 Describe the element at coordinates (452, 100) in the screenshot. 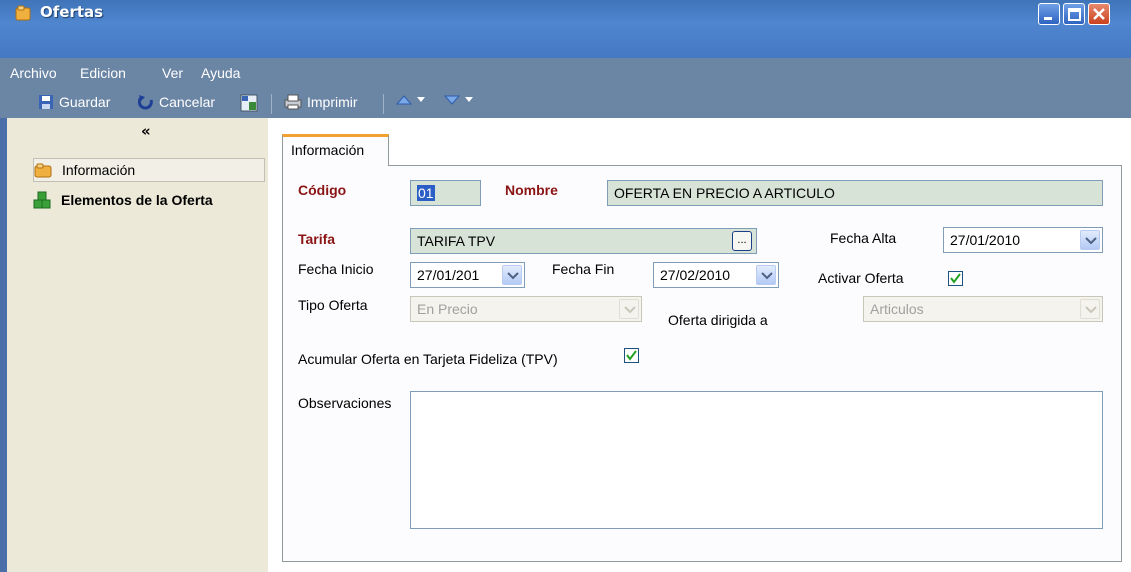

I see `arrow-down-icon` at that location.